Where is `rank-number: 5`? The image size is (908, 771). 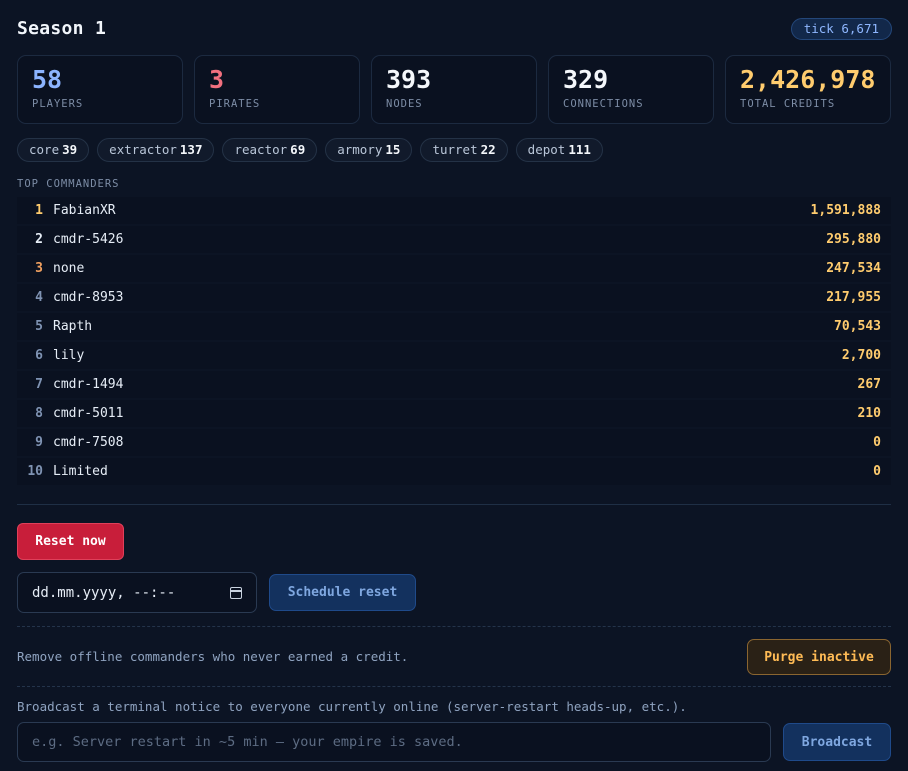 rank-number: 5 is located at coordinates (39, 326).